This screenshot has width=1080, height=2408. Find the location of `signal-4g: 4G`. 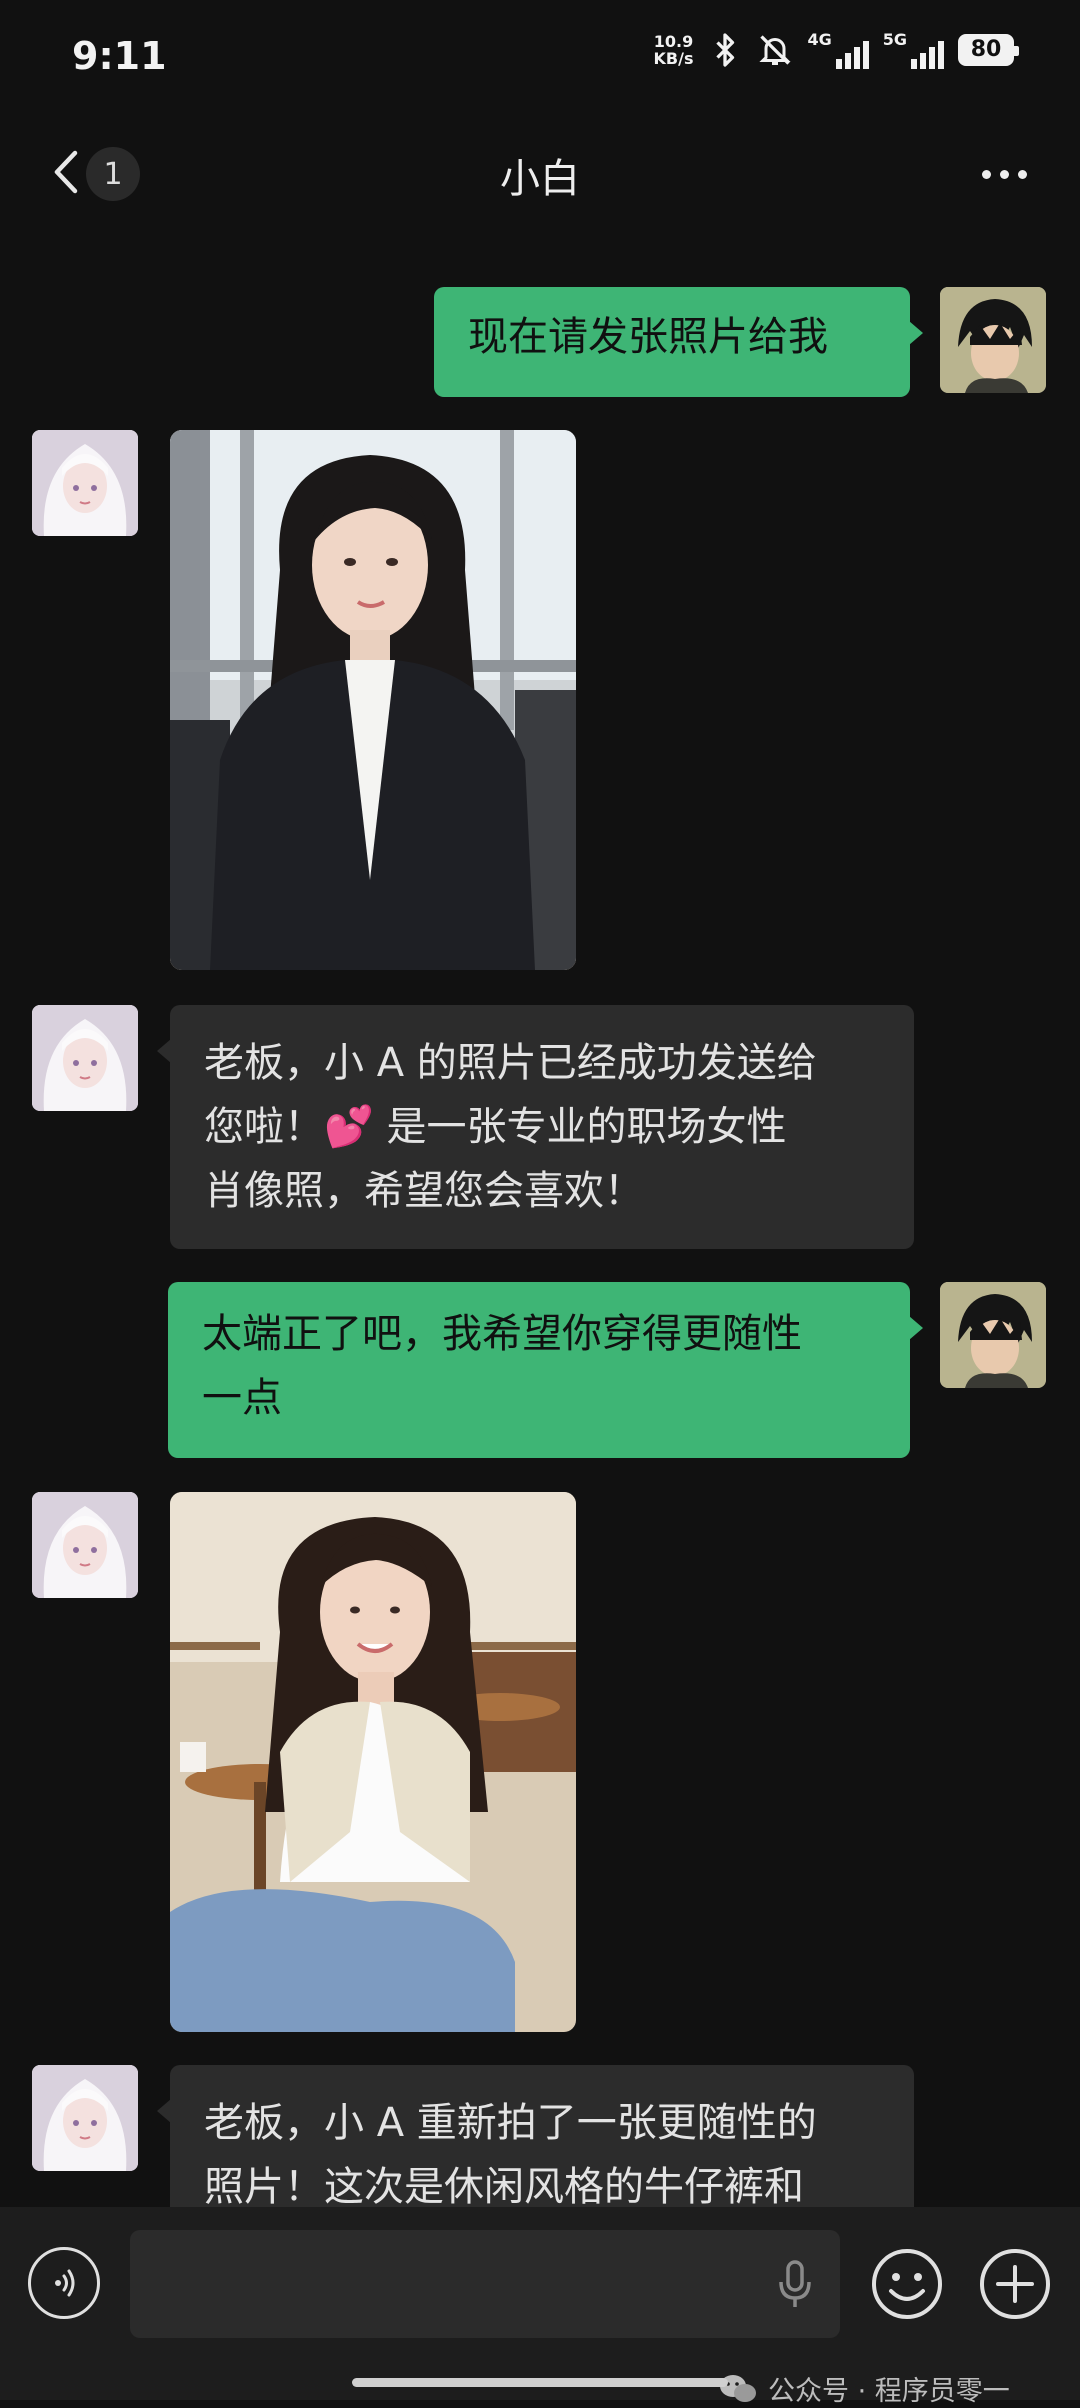

signal-4g: 4G is located at coordinates (838, 49).